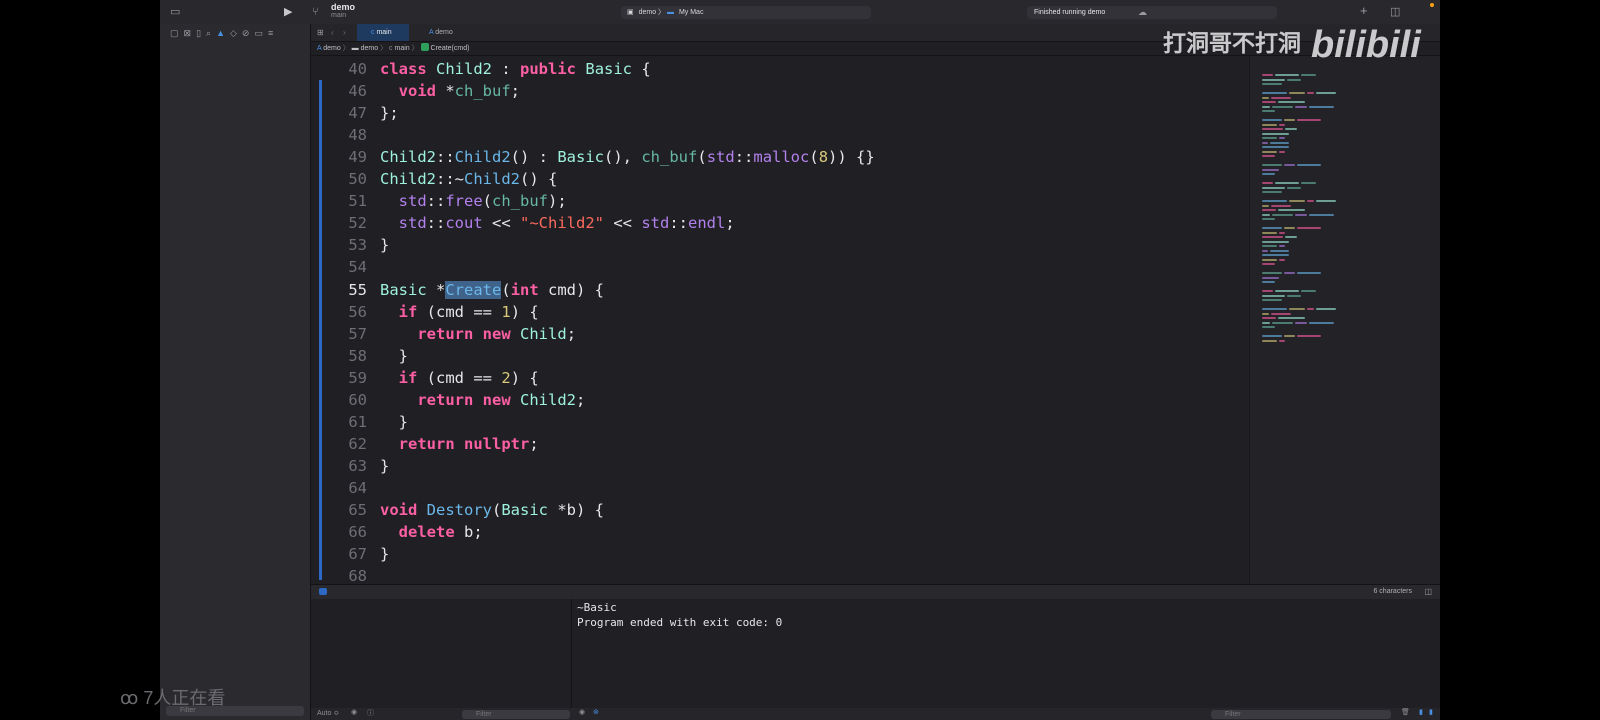 The height and width of the screenshot is (720, 1600). Describe the element at coordinates (261, 33) in the screenshot. I see `breakpoint-icon: ▭` at that location.